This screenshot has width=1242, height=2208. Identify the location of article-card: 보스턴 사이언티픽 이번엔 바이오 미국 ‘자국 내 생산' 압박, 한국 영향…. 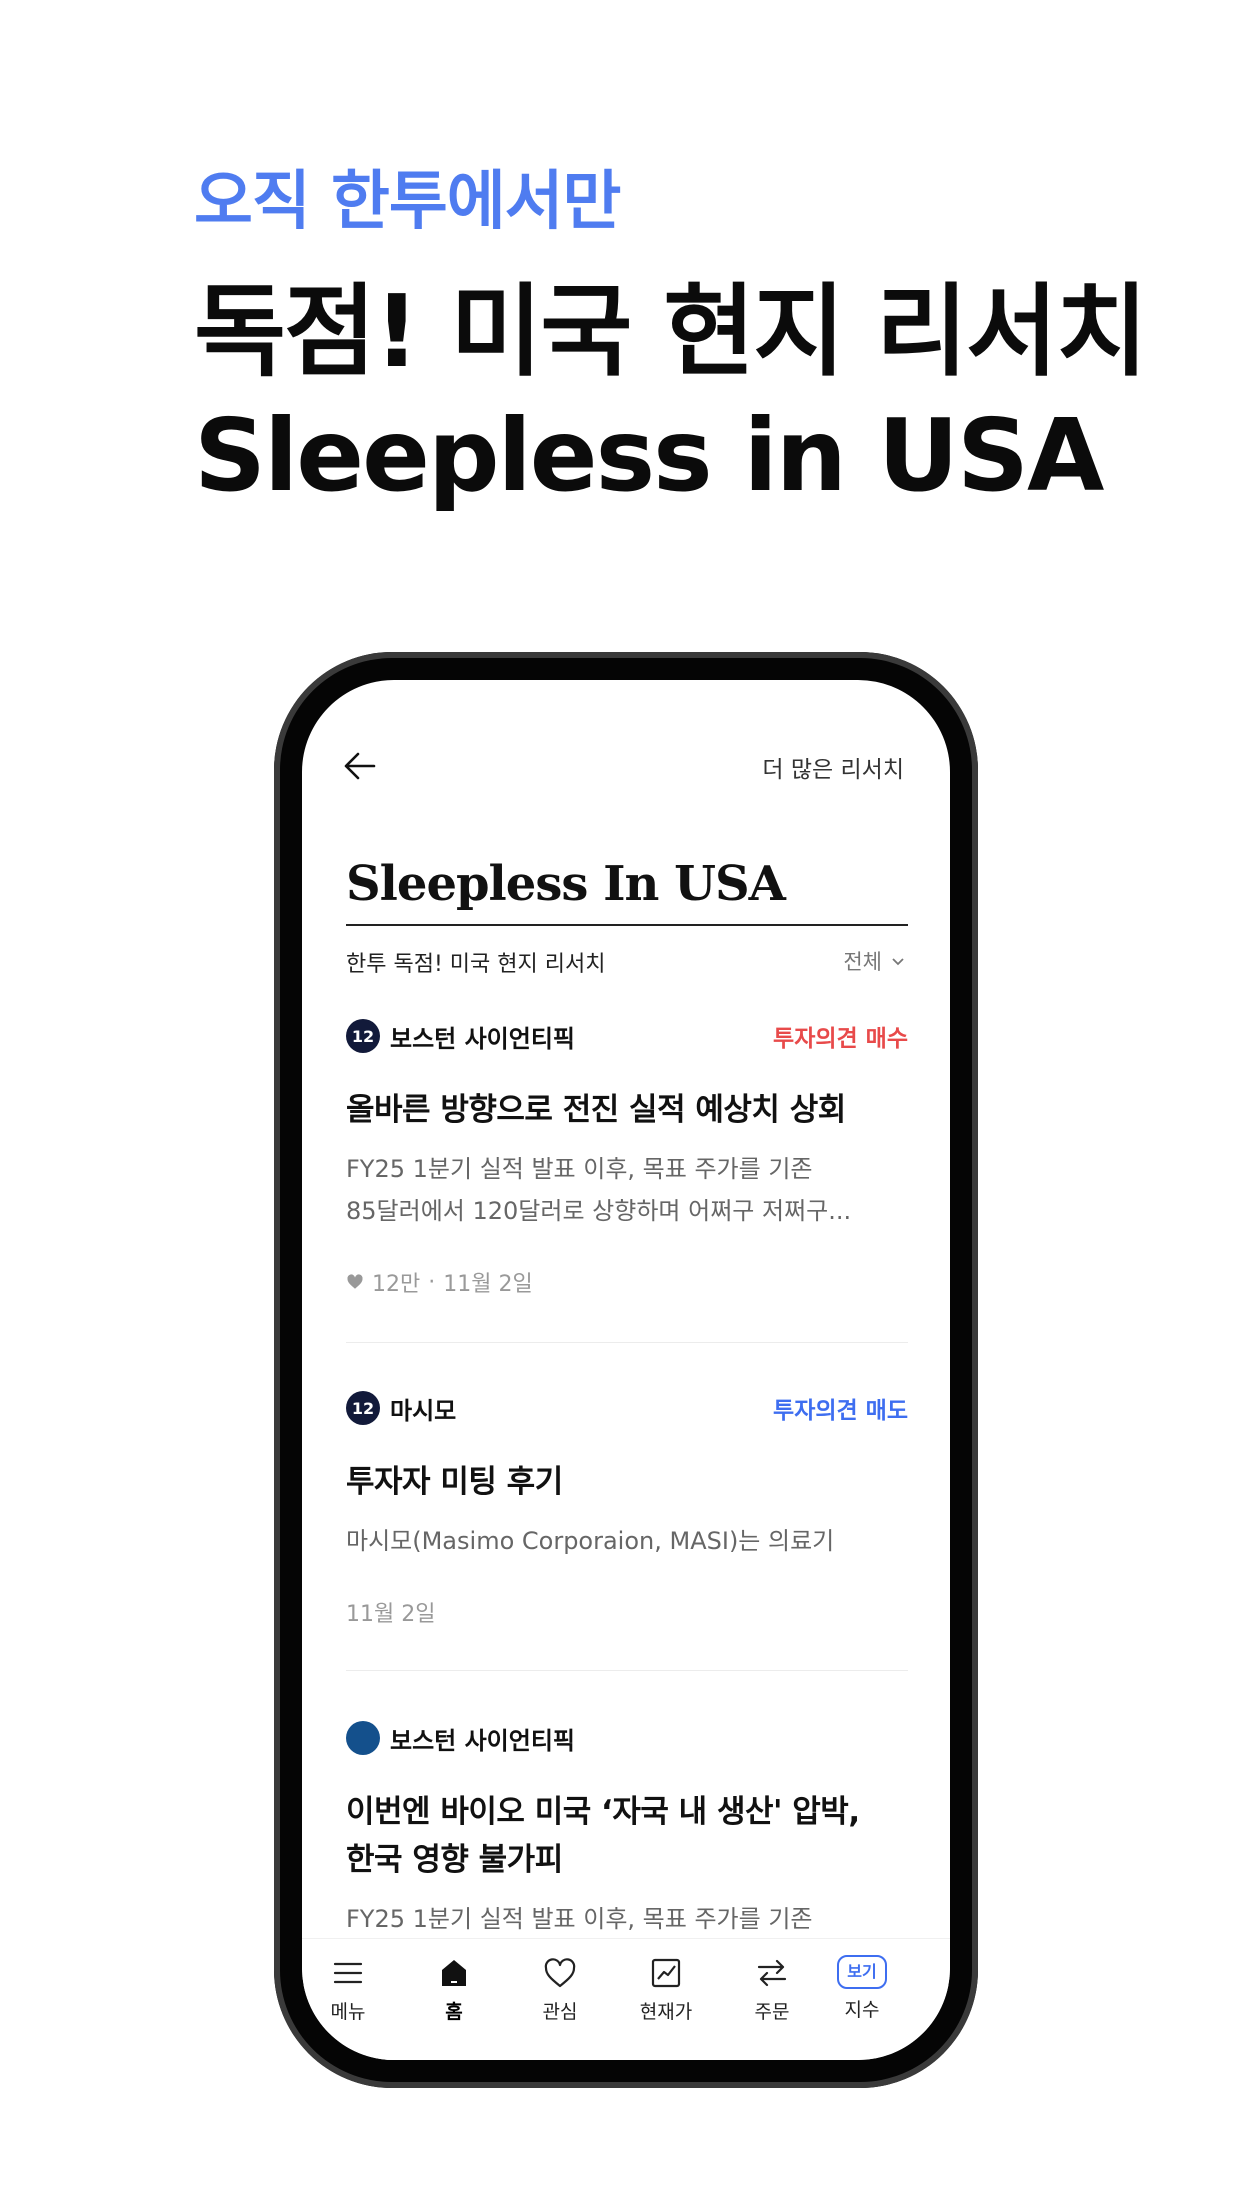
(627, 1830).